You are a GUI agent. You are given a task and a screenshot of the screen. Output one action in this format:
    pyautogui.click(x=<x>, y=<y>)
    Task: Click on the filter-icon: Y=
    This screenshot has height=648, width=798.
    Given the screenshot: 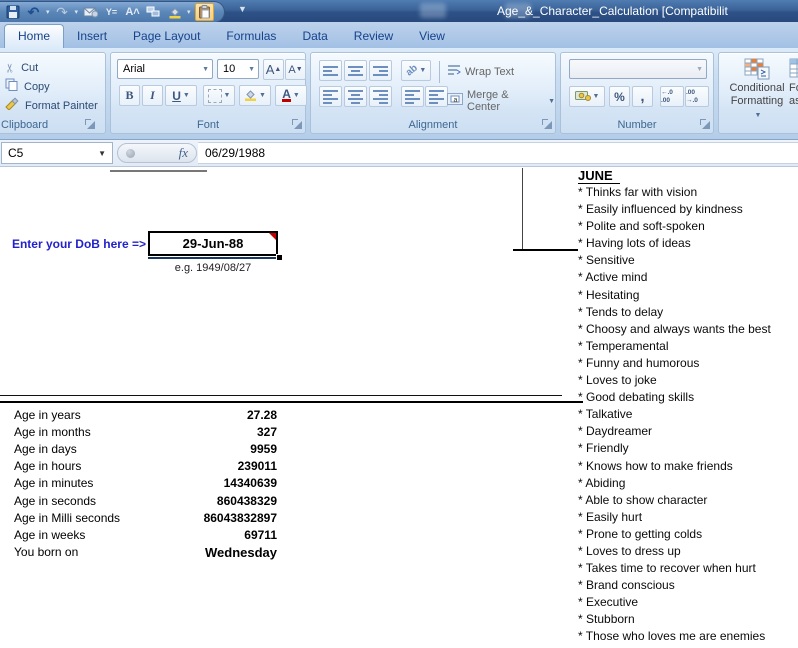 What is the action you would take?
    pyautogui.click(x=111, y=12)
    